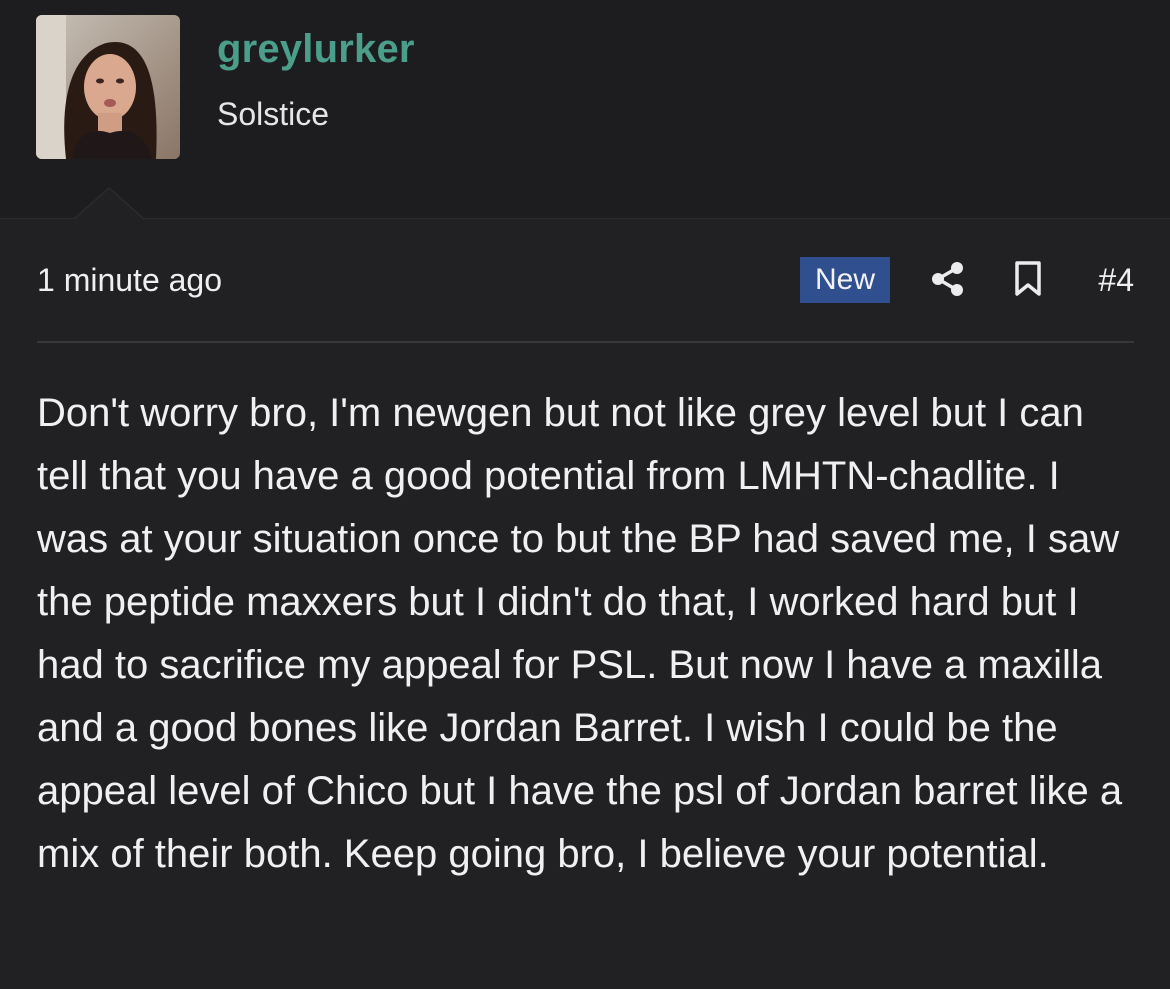 This screenshot has width=1170, height=989. What do you see at coordinates (585, 342) in the screenshot?
I see `meta-divider` at bounding box center [585, 342].